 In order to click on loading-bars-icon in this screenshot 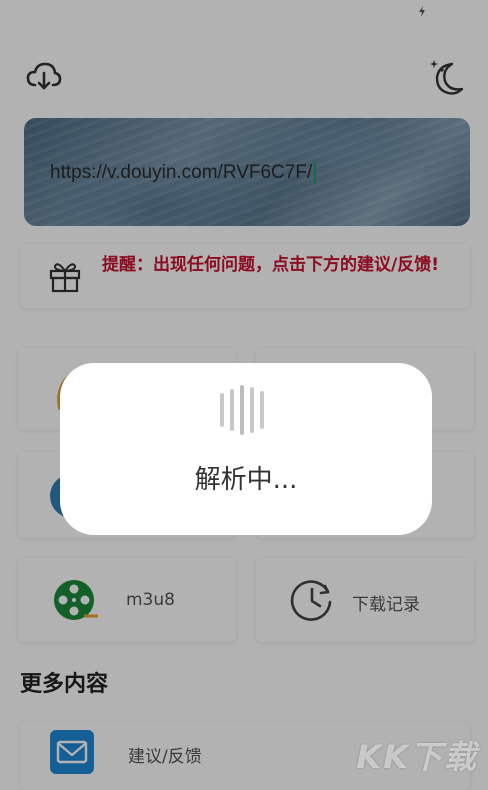, I will do `click(242, 410)`.